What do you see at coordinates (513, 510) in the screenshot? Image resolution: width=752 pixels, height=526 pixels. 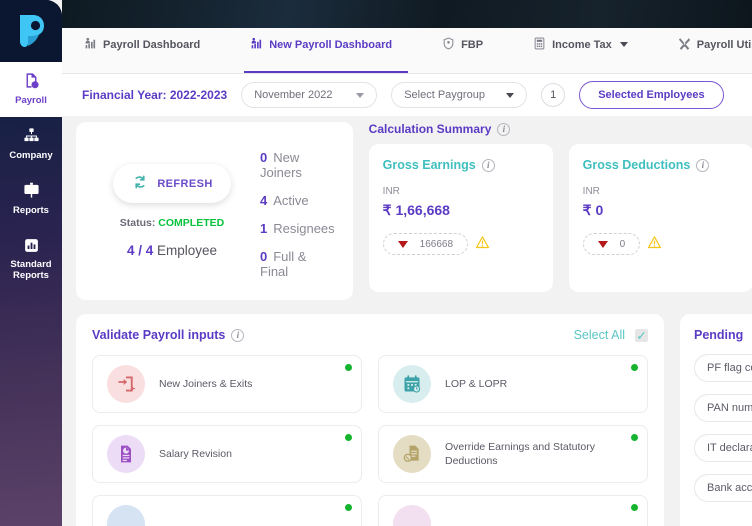 I see `validate-item-row3-right` at bounding box center [513, 510].